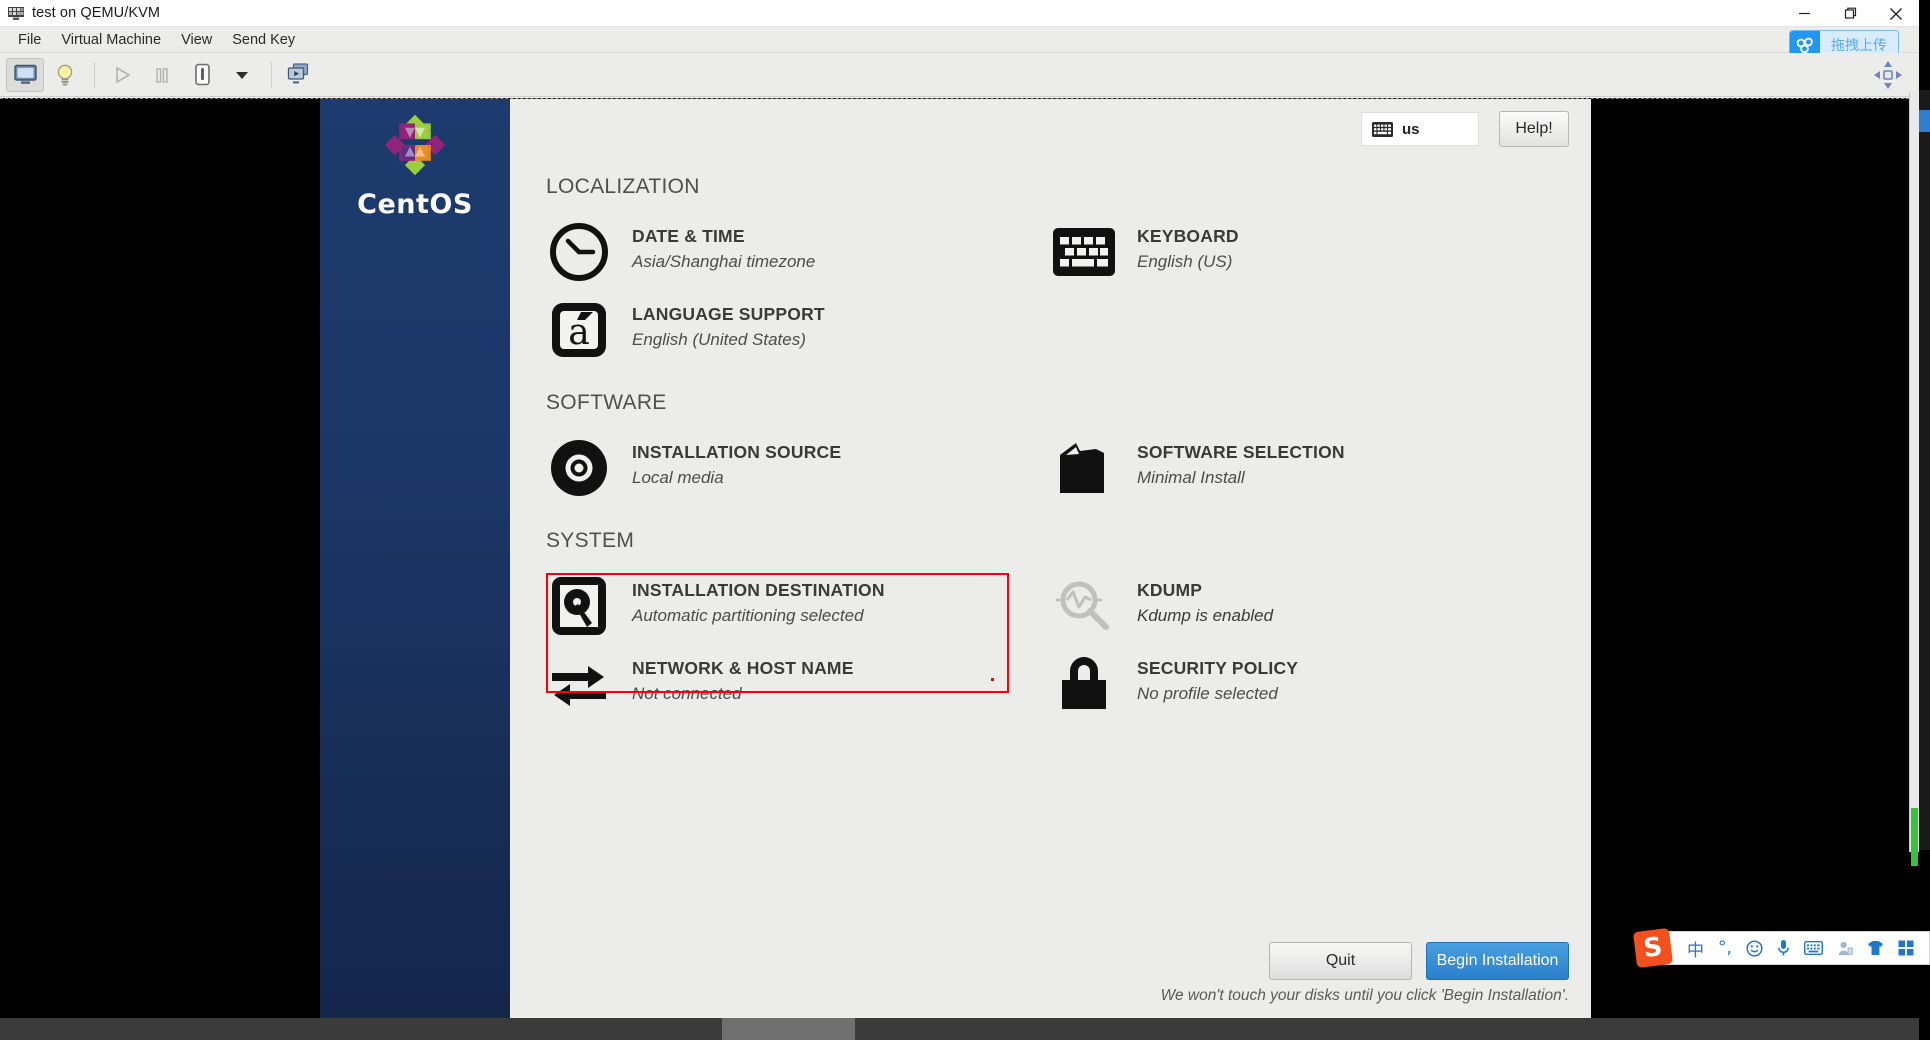 This screenshot has height=1040, width=1930. I want to click on ime-icon-row: 中 °,, so click(1797, 948).